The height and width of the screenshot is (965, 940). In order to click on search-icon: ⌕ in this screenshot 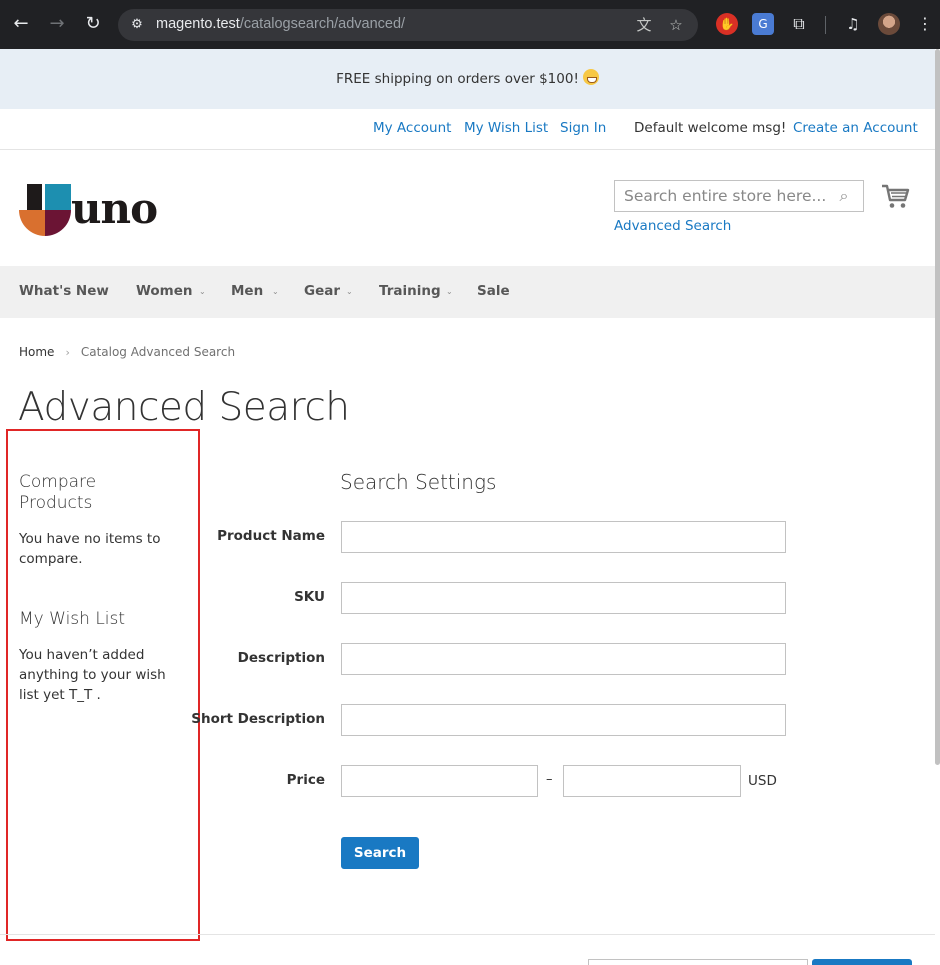, I will do `click(844, 196)`.